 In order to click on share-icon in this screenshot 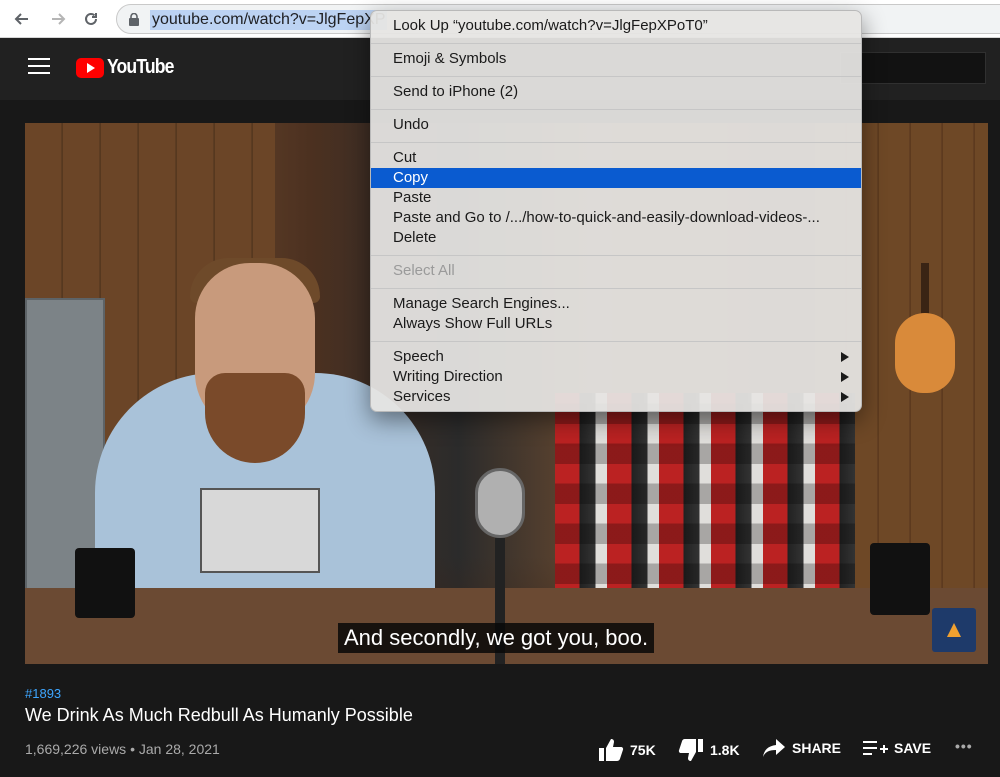, I will do `click(774, 748)`.